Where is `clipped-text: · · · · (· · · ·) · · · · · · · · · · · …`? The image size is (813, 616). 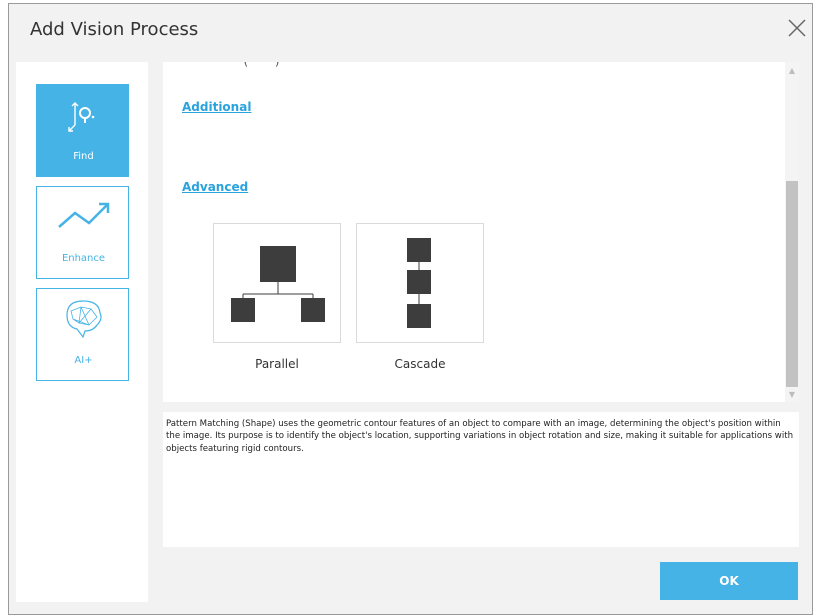
clipped-text: · · · · (· · · ·) · · · · · · · · · · · … is located at coordinates (292, 65).